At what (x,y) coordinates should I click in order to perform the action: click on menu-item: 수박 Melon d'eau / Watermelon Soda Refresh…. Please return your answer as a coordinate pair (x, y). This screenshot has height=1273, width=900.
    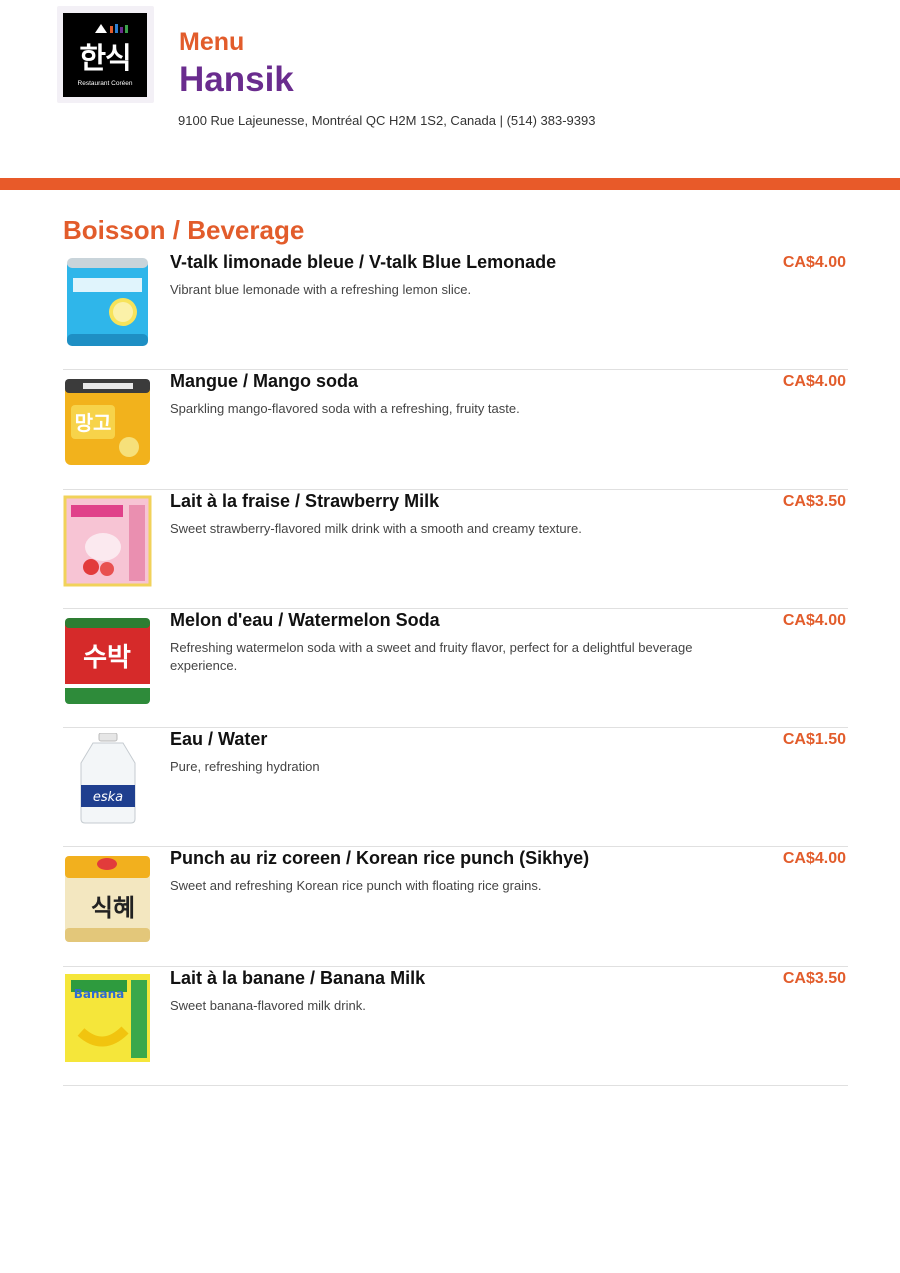
    Looking at the image, I should click on (455, 669).